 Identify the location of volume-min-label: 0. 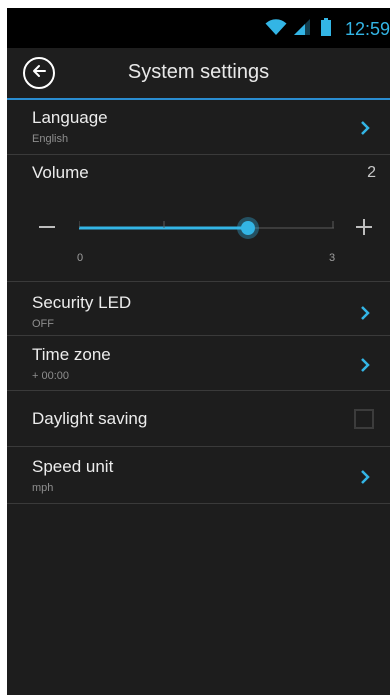
(80, 258).